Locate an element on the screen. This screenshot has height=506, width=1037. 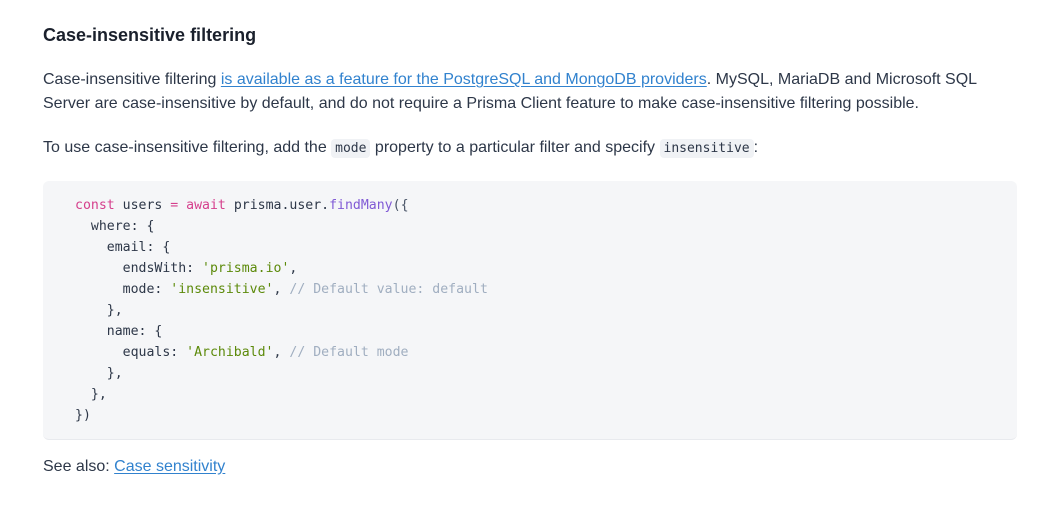
code-line-2: where: { is located at coordinates (115, 226).